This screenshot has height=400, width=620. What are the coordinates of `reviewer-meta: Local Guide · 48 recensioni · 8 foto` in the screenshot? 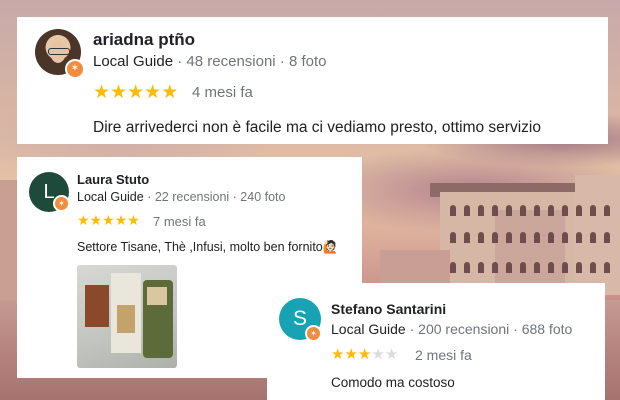 It's located at (210, 61).